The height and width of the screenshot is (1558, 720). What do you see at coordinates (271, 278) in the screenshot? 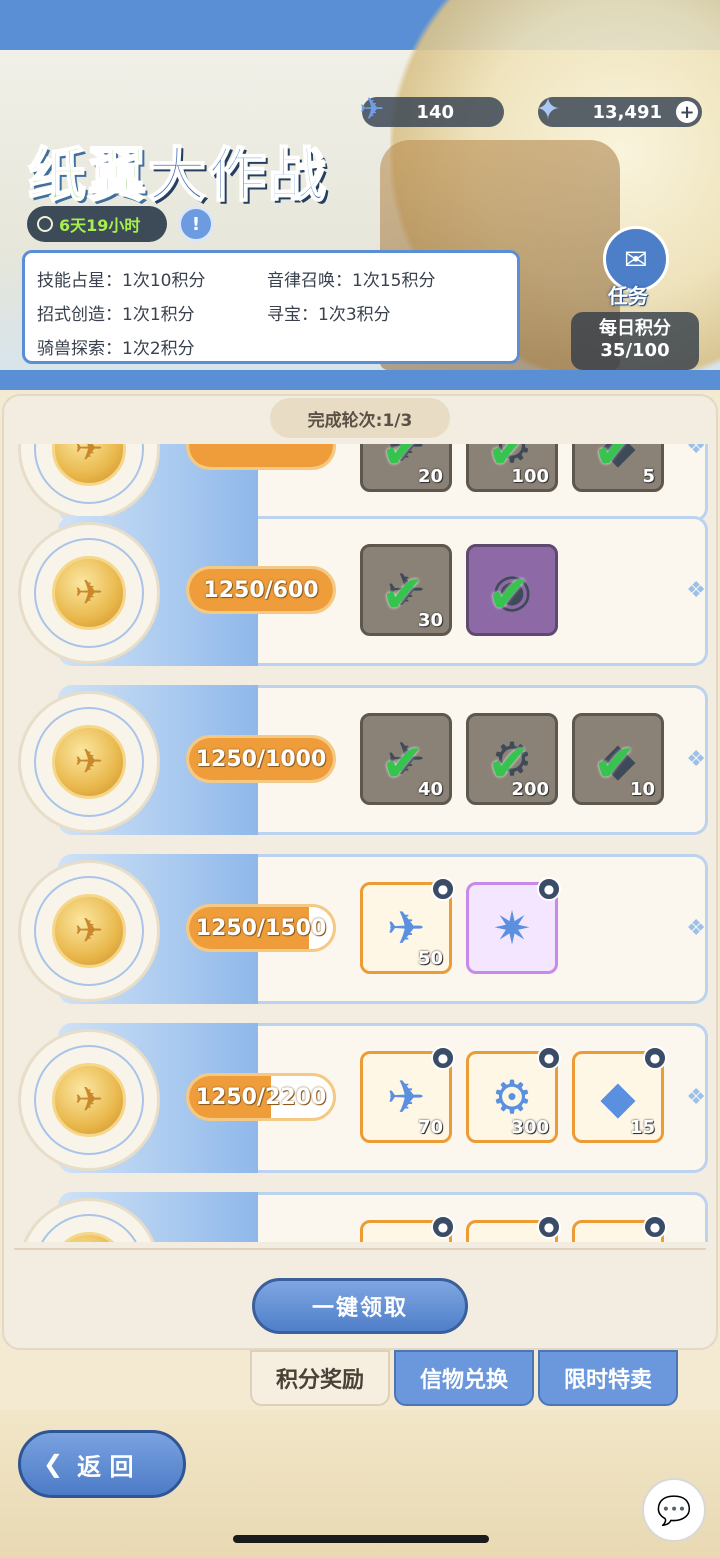
I see `rules-row: 技能占星：1次10积分 音律召唤：1次15积分` at bounding box center [271, 278].